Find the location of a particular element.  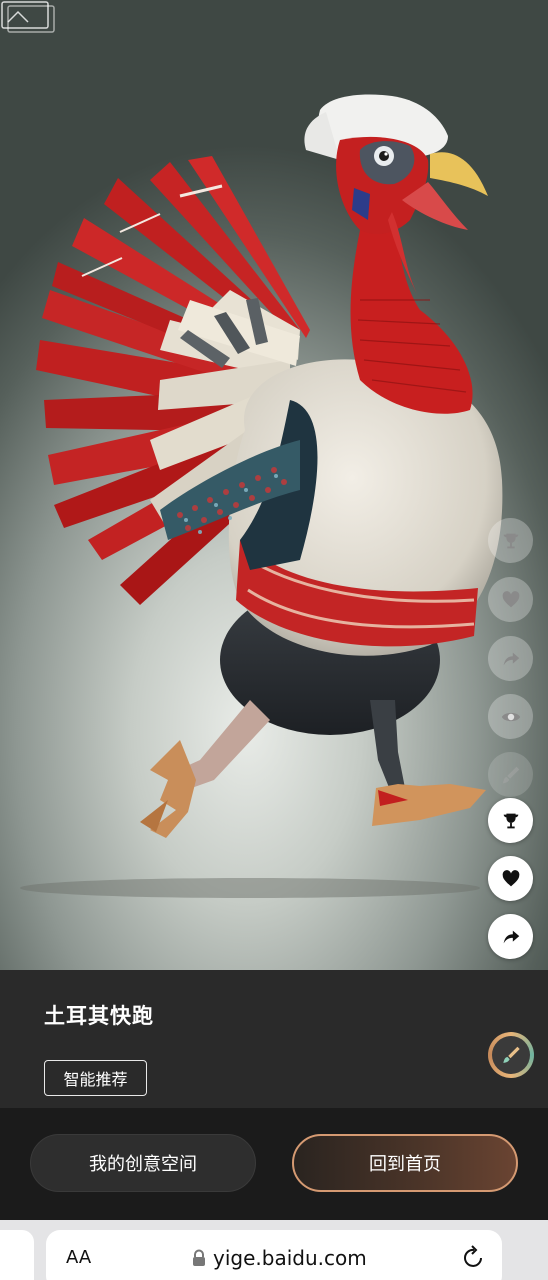

reload-icon is located at coordinates (474, 1257).